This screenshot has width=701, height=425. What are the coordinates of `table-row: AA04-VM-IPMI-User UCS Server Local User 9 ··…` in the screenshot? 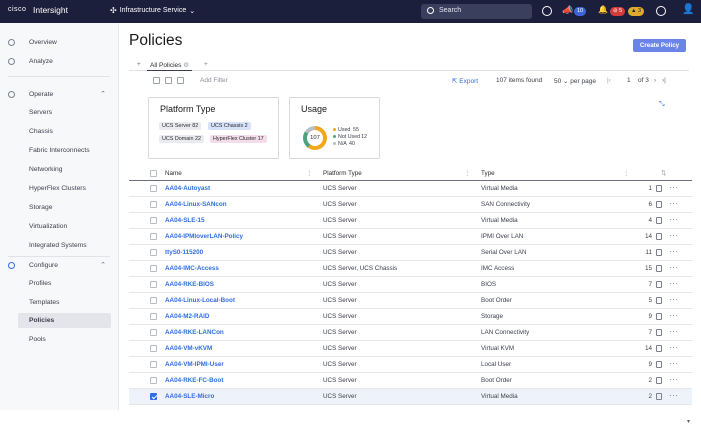 It's located at (410, 365).